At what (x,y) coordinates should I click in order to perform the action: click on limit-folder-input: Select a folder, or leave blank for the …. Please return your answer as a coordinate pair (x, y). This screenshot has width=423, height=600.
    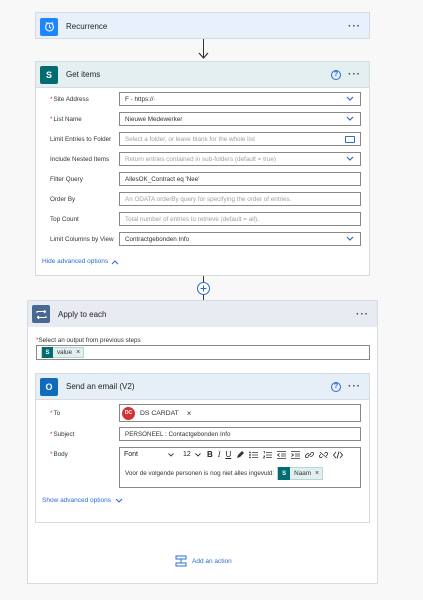
    Looking at the image, I should click on (240, 139).